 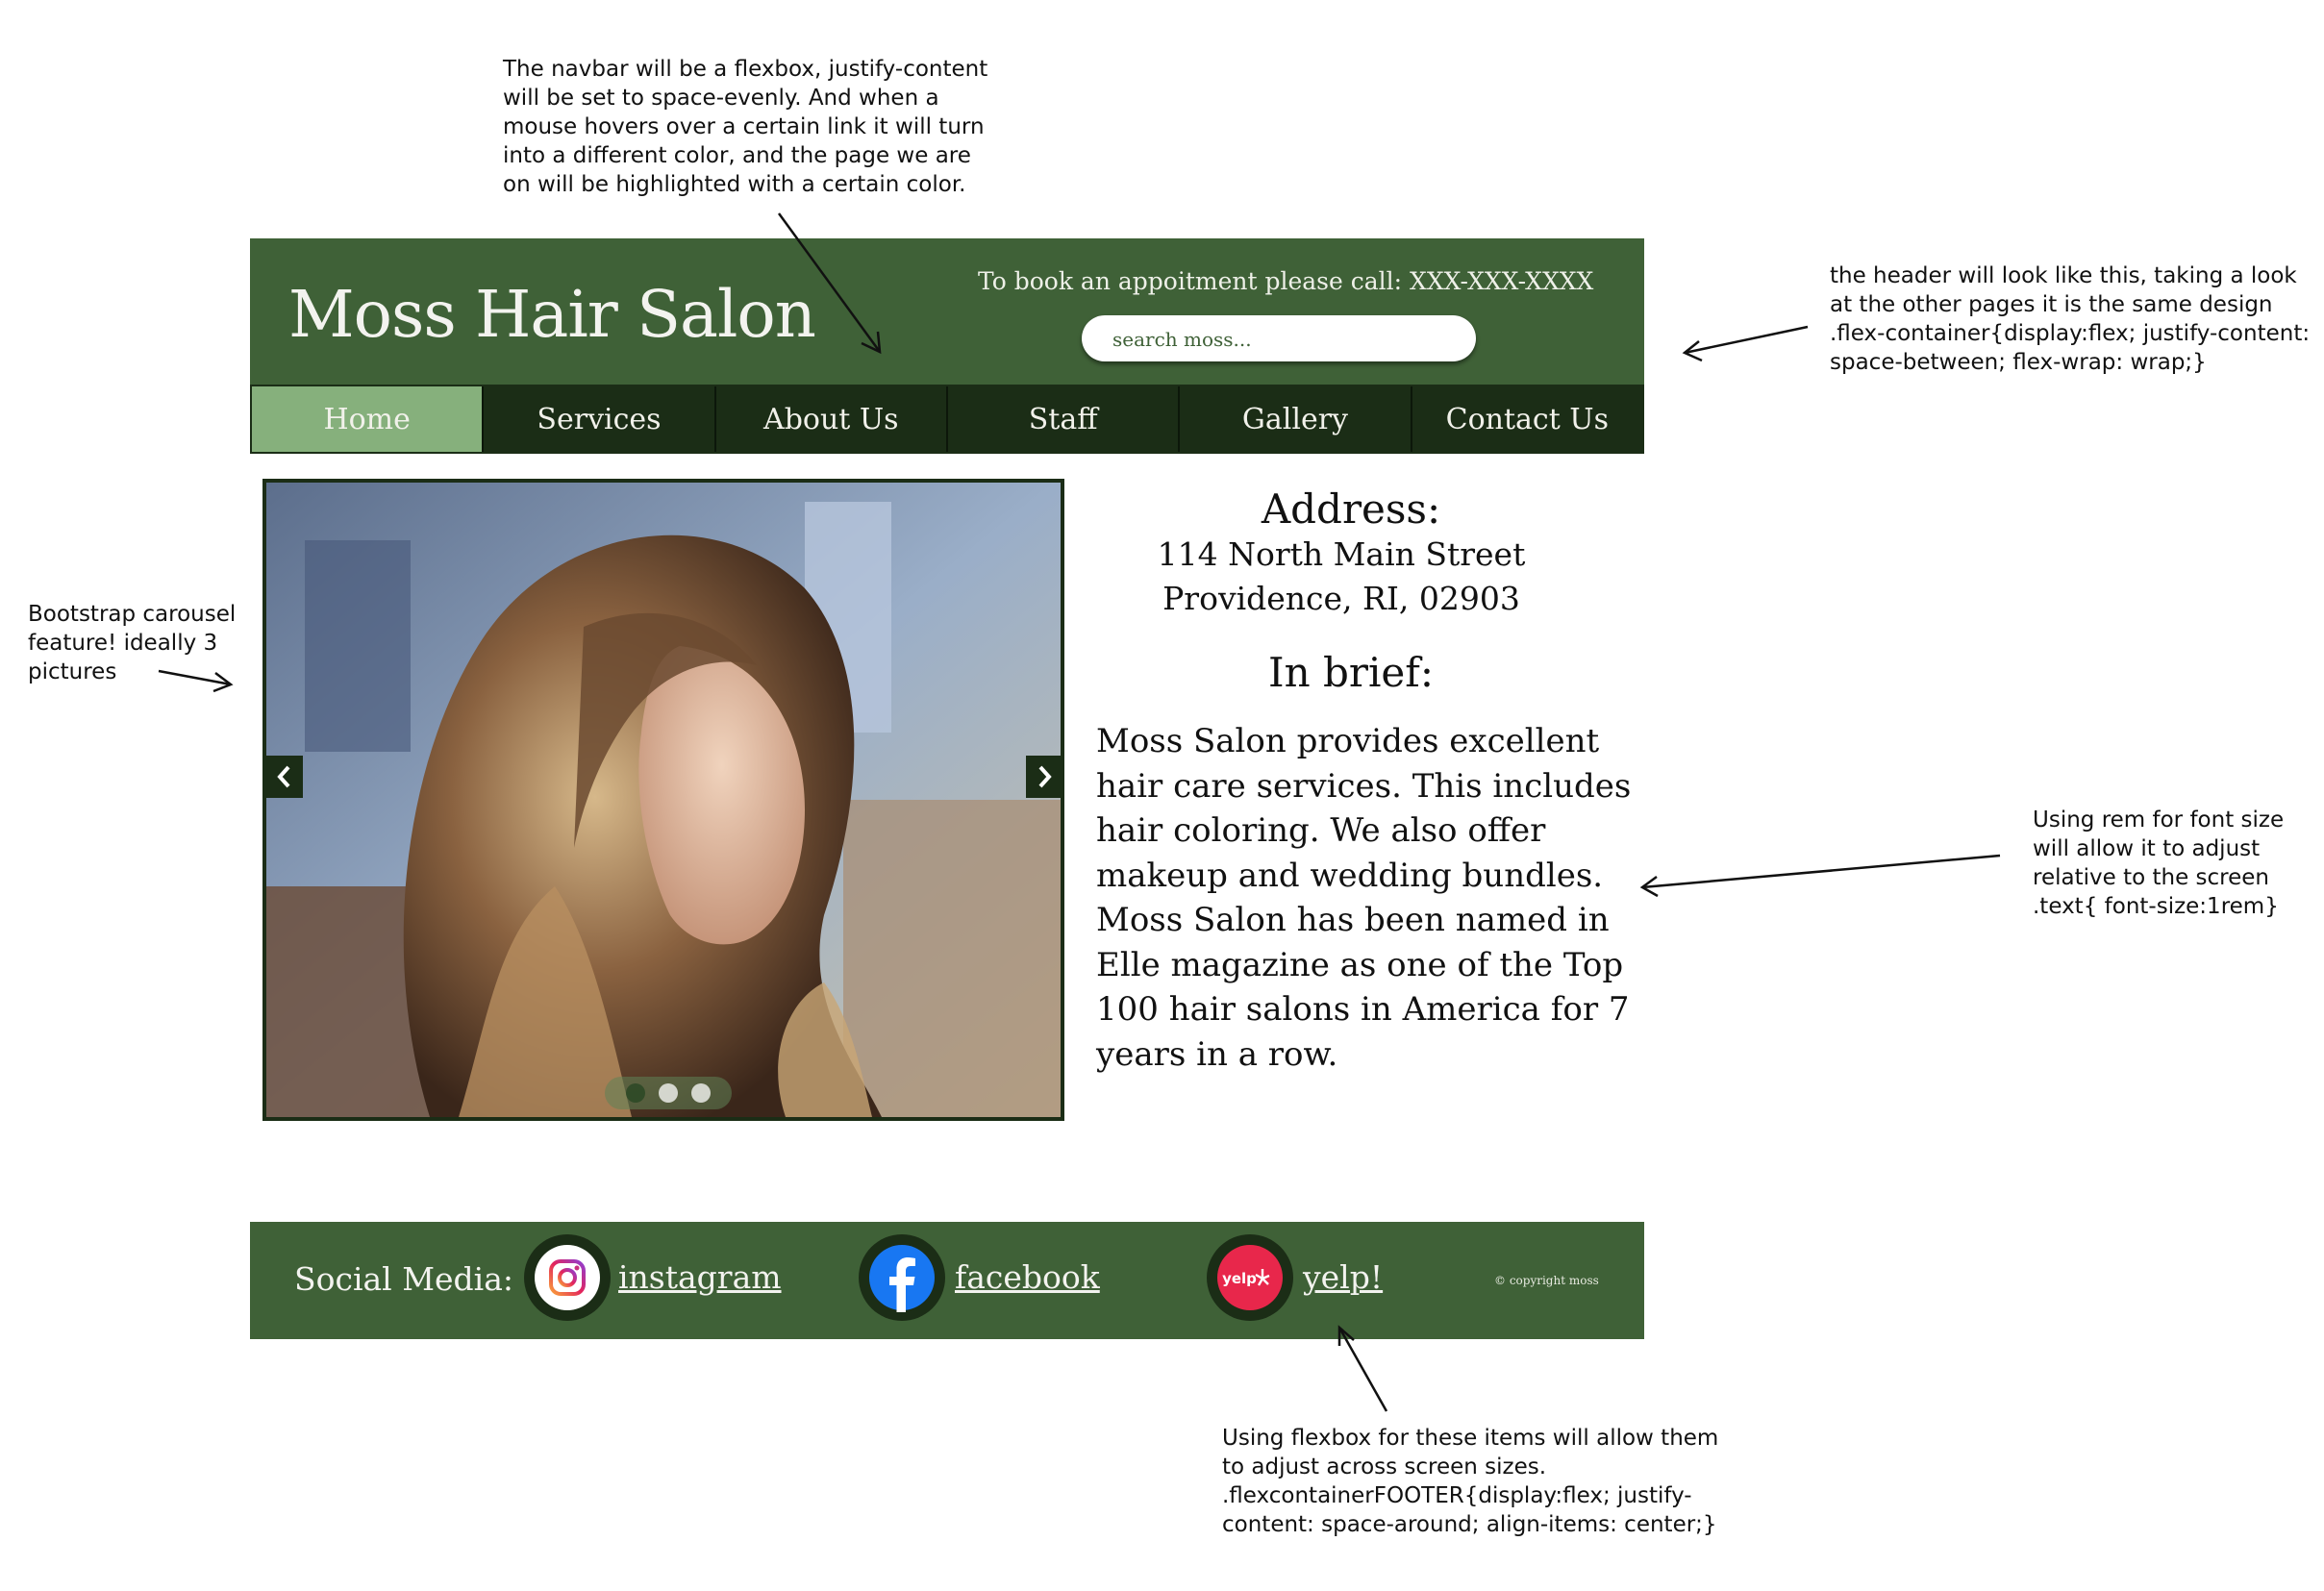 I want to click on yelp-link: yelp!, so click(x=1343, y=1277).